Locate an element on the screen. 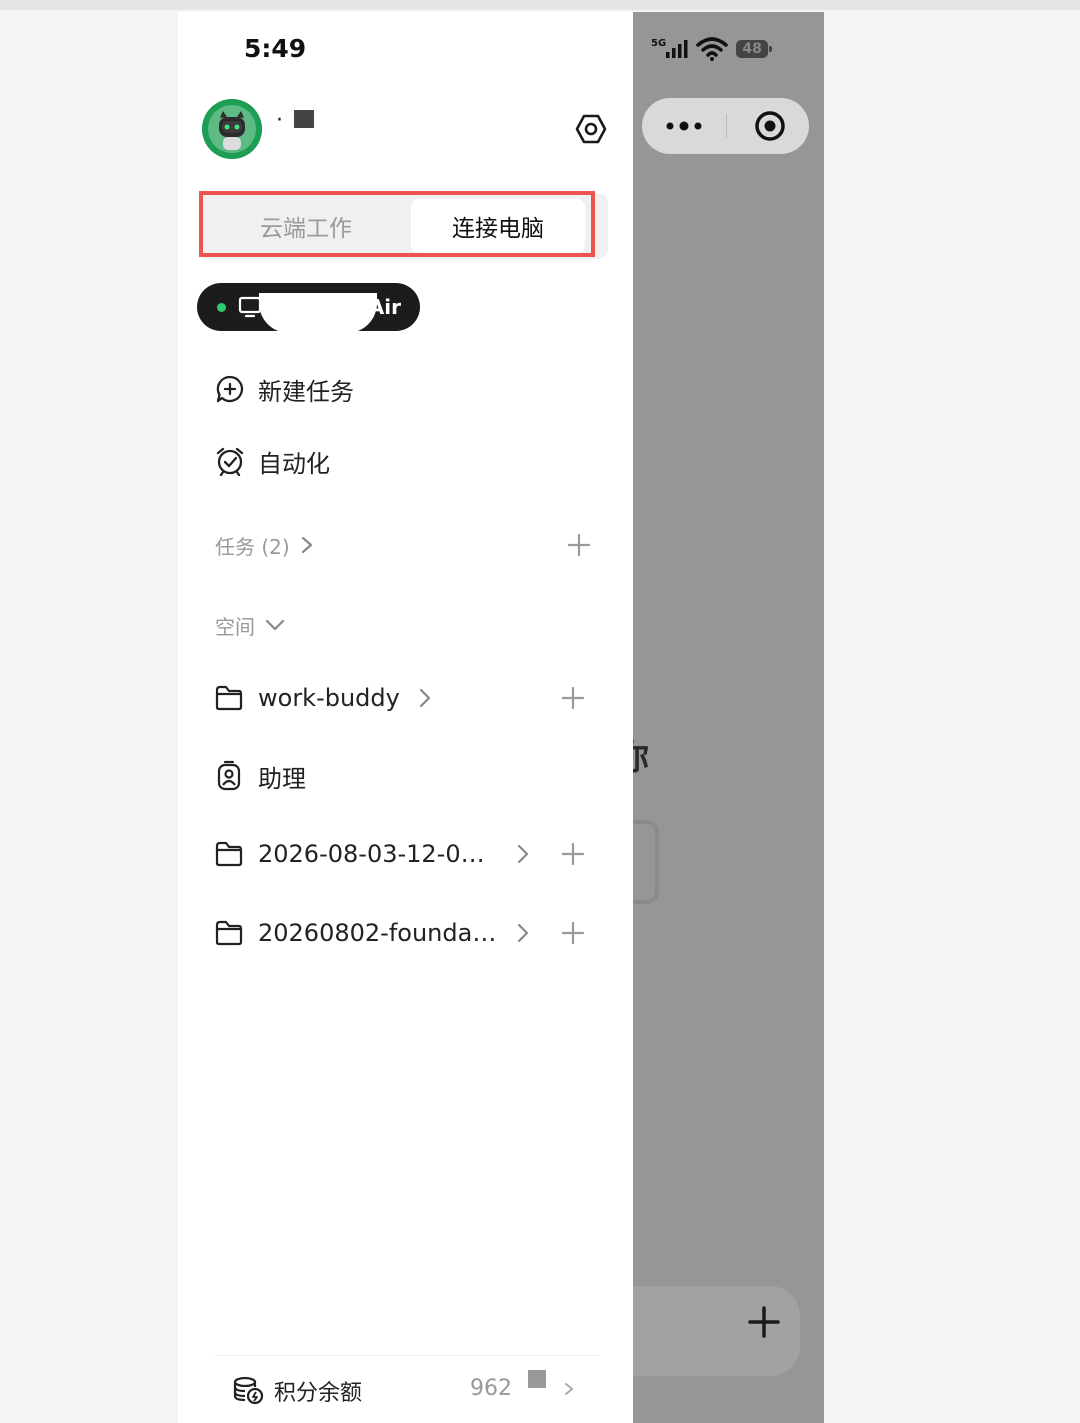  mode-switch: 云端工作 连接电脑 is located at coordinates (404, 226).